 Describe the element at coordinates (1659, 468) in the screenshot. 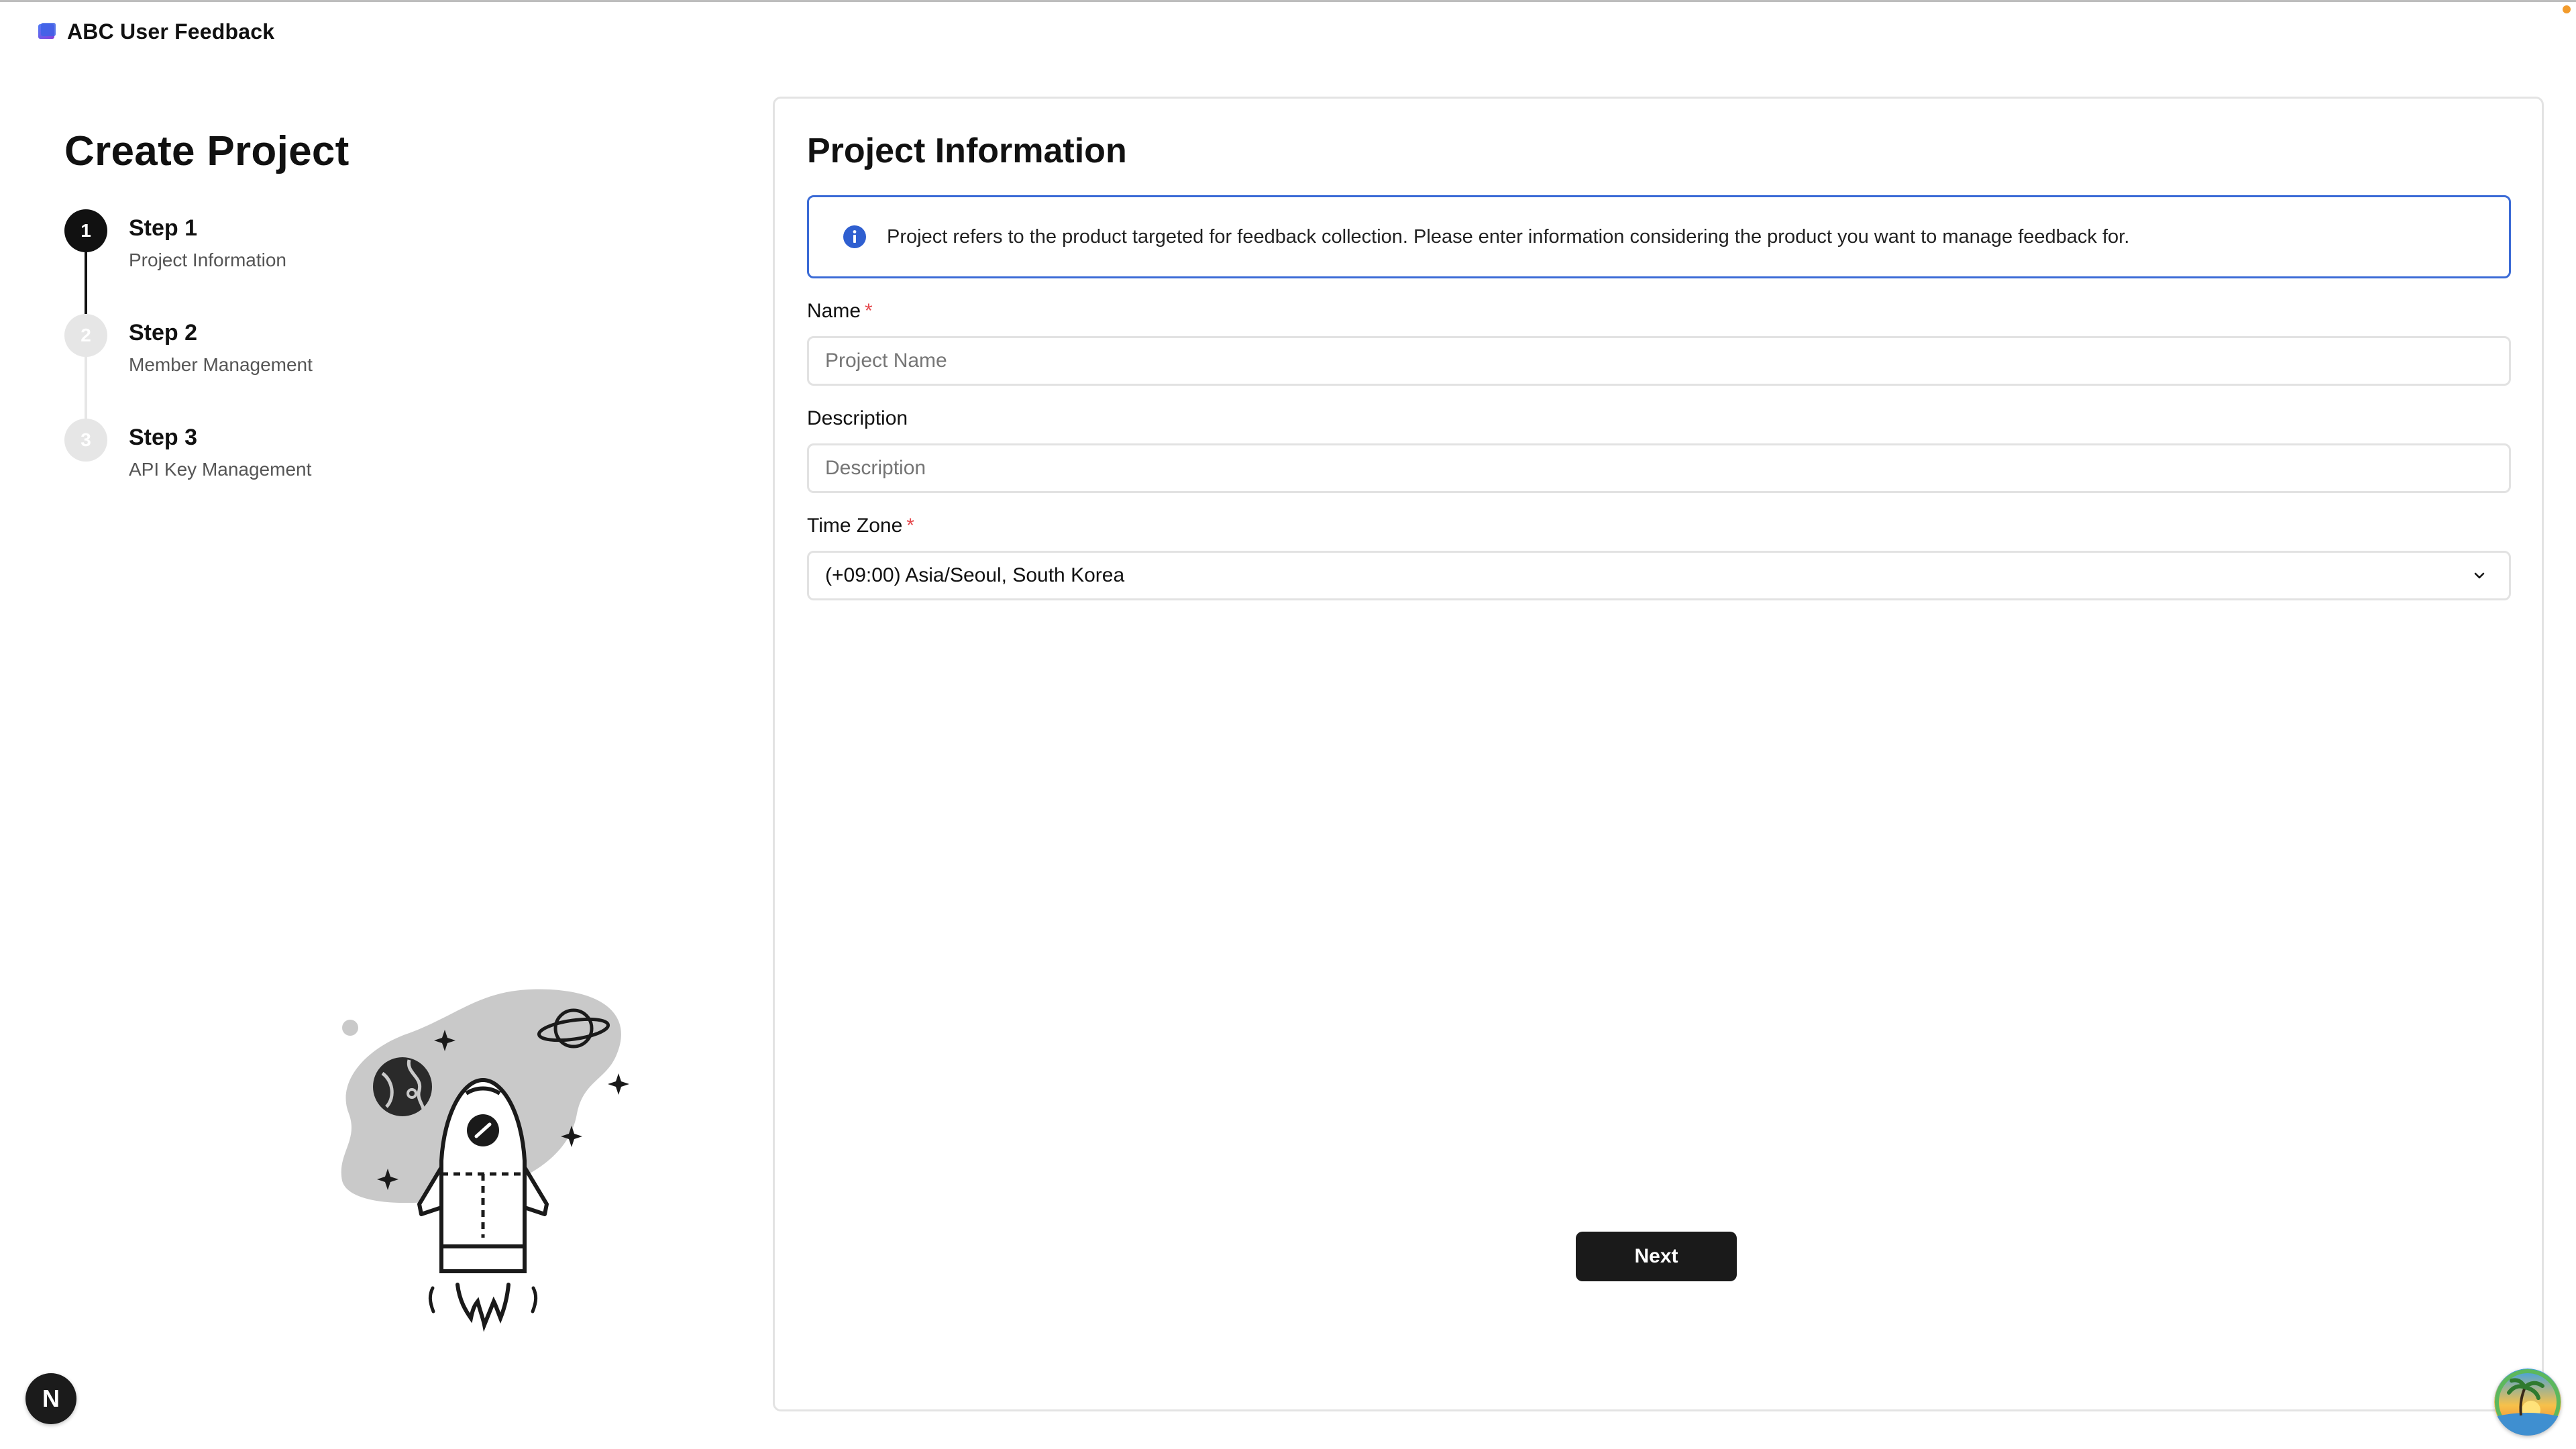

I see `description-input` at that location.